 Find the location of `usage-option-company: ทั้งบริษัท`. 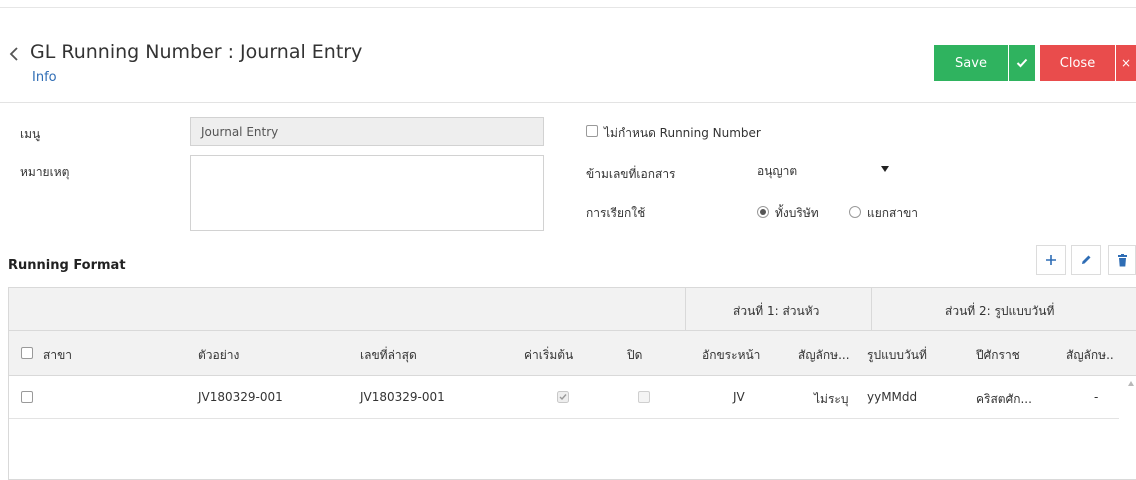

usage-option-company: ทั้งบริษัท is located at coordinates (797, 213).